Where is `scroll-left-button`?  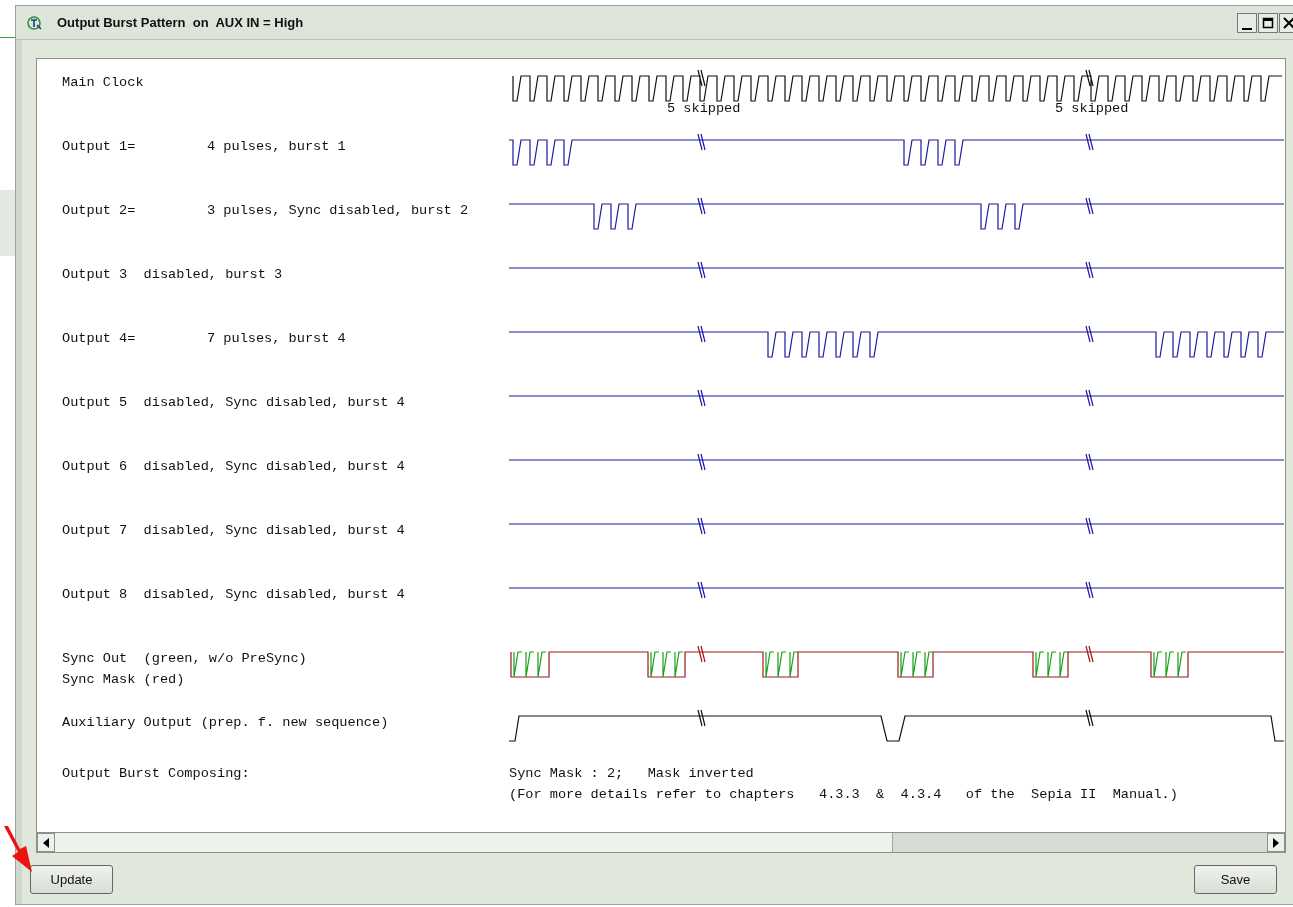 scroll-left-button is located at coordinates (46, 842).